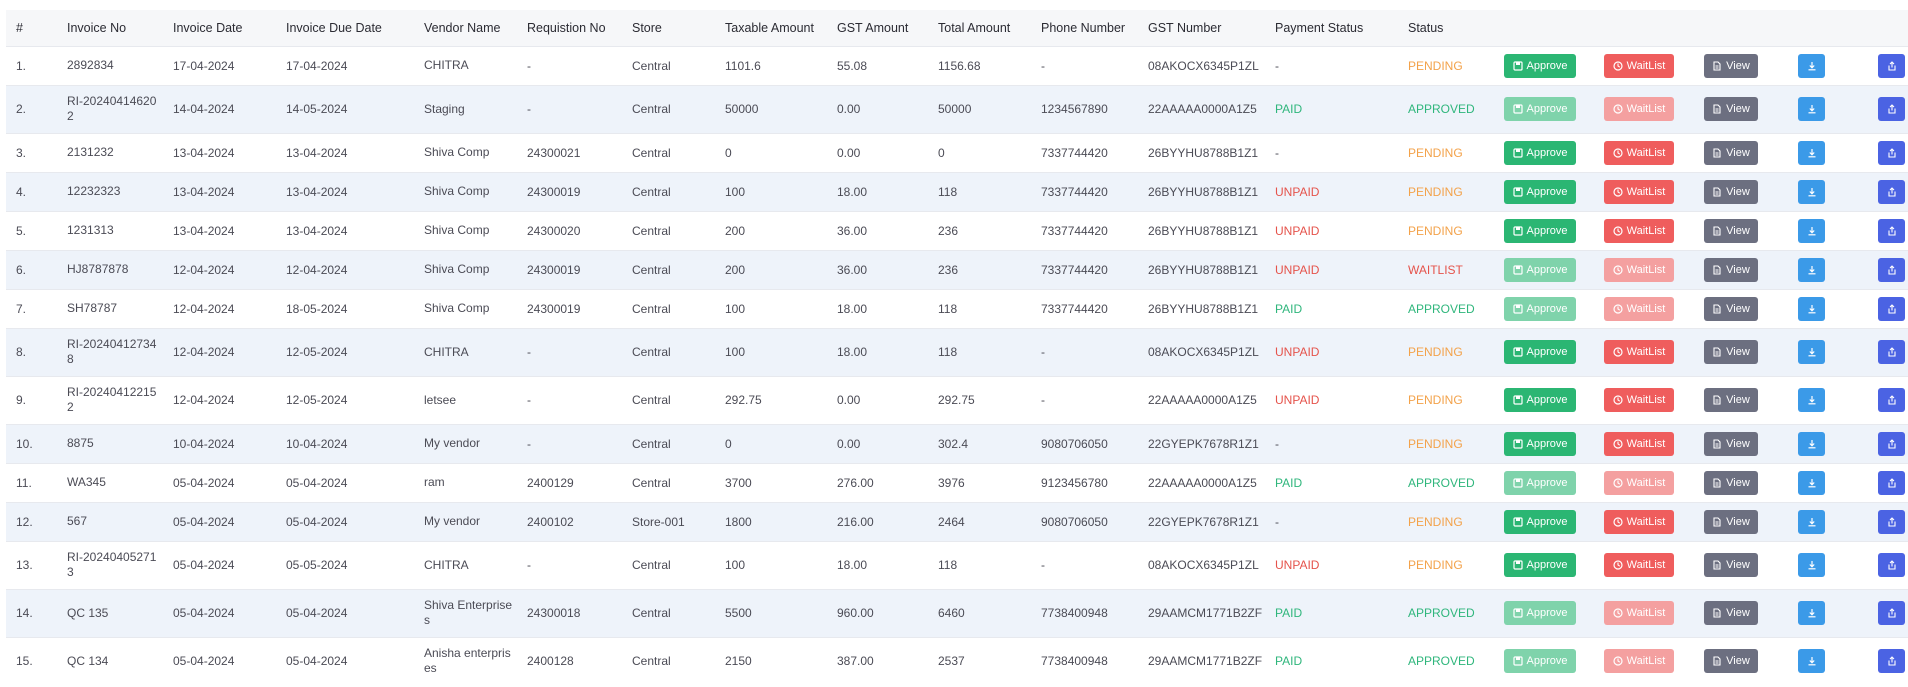  Describe the element at coordinates (771, 612) in the screenshot. I see `taxable-amount-cell: 5500` at that location.